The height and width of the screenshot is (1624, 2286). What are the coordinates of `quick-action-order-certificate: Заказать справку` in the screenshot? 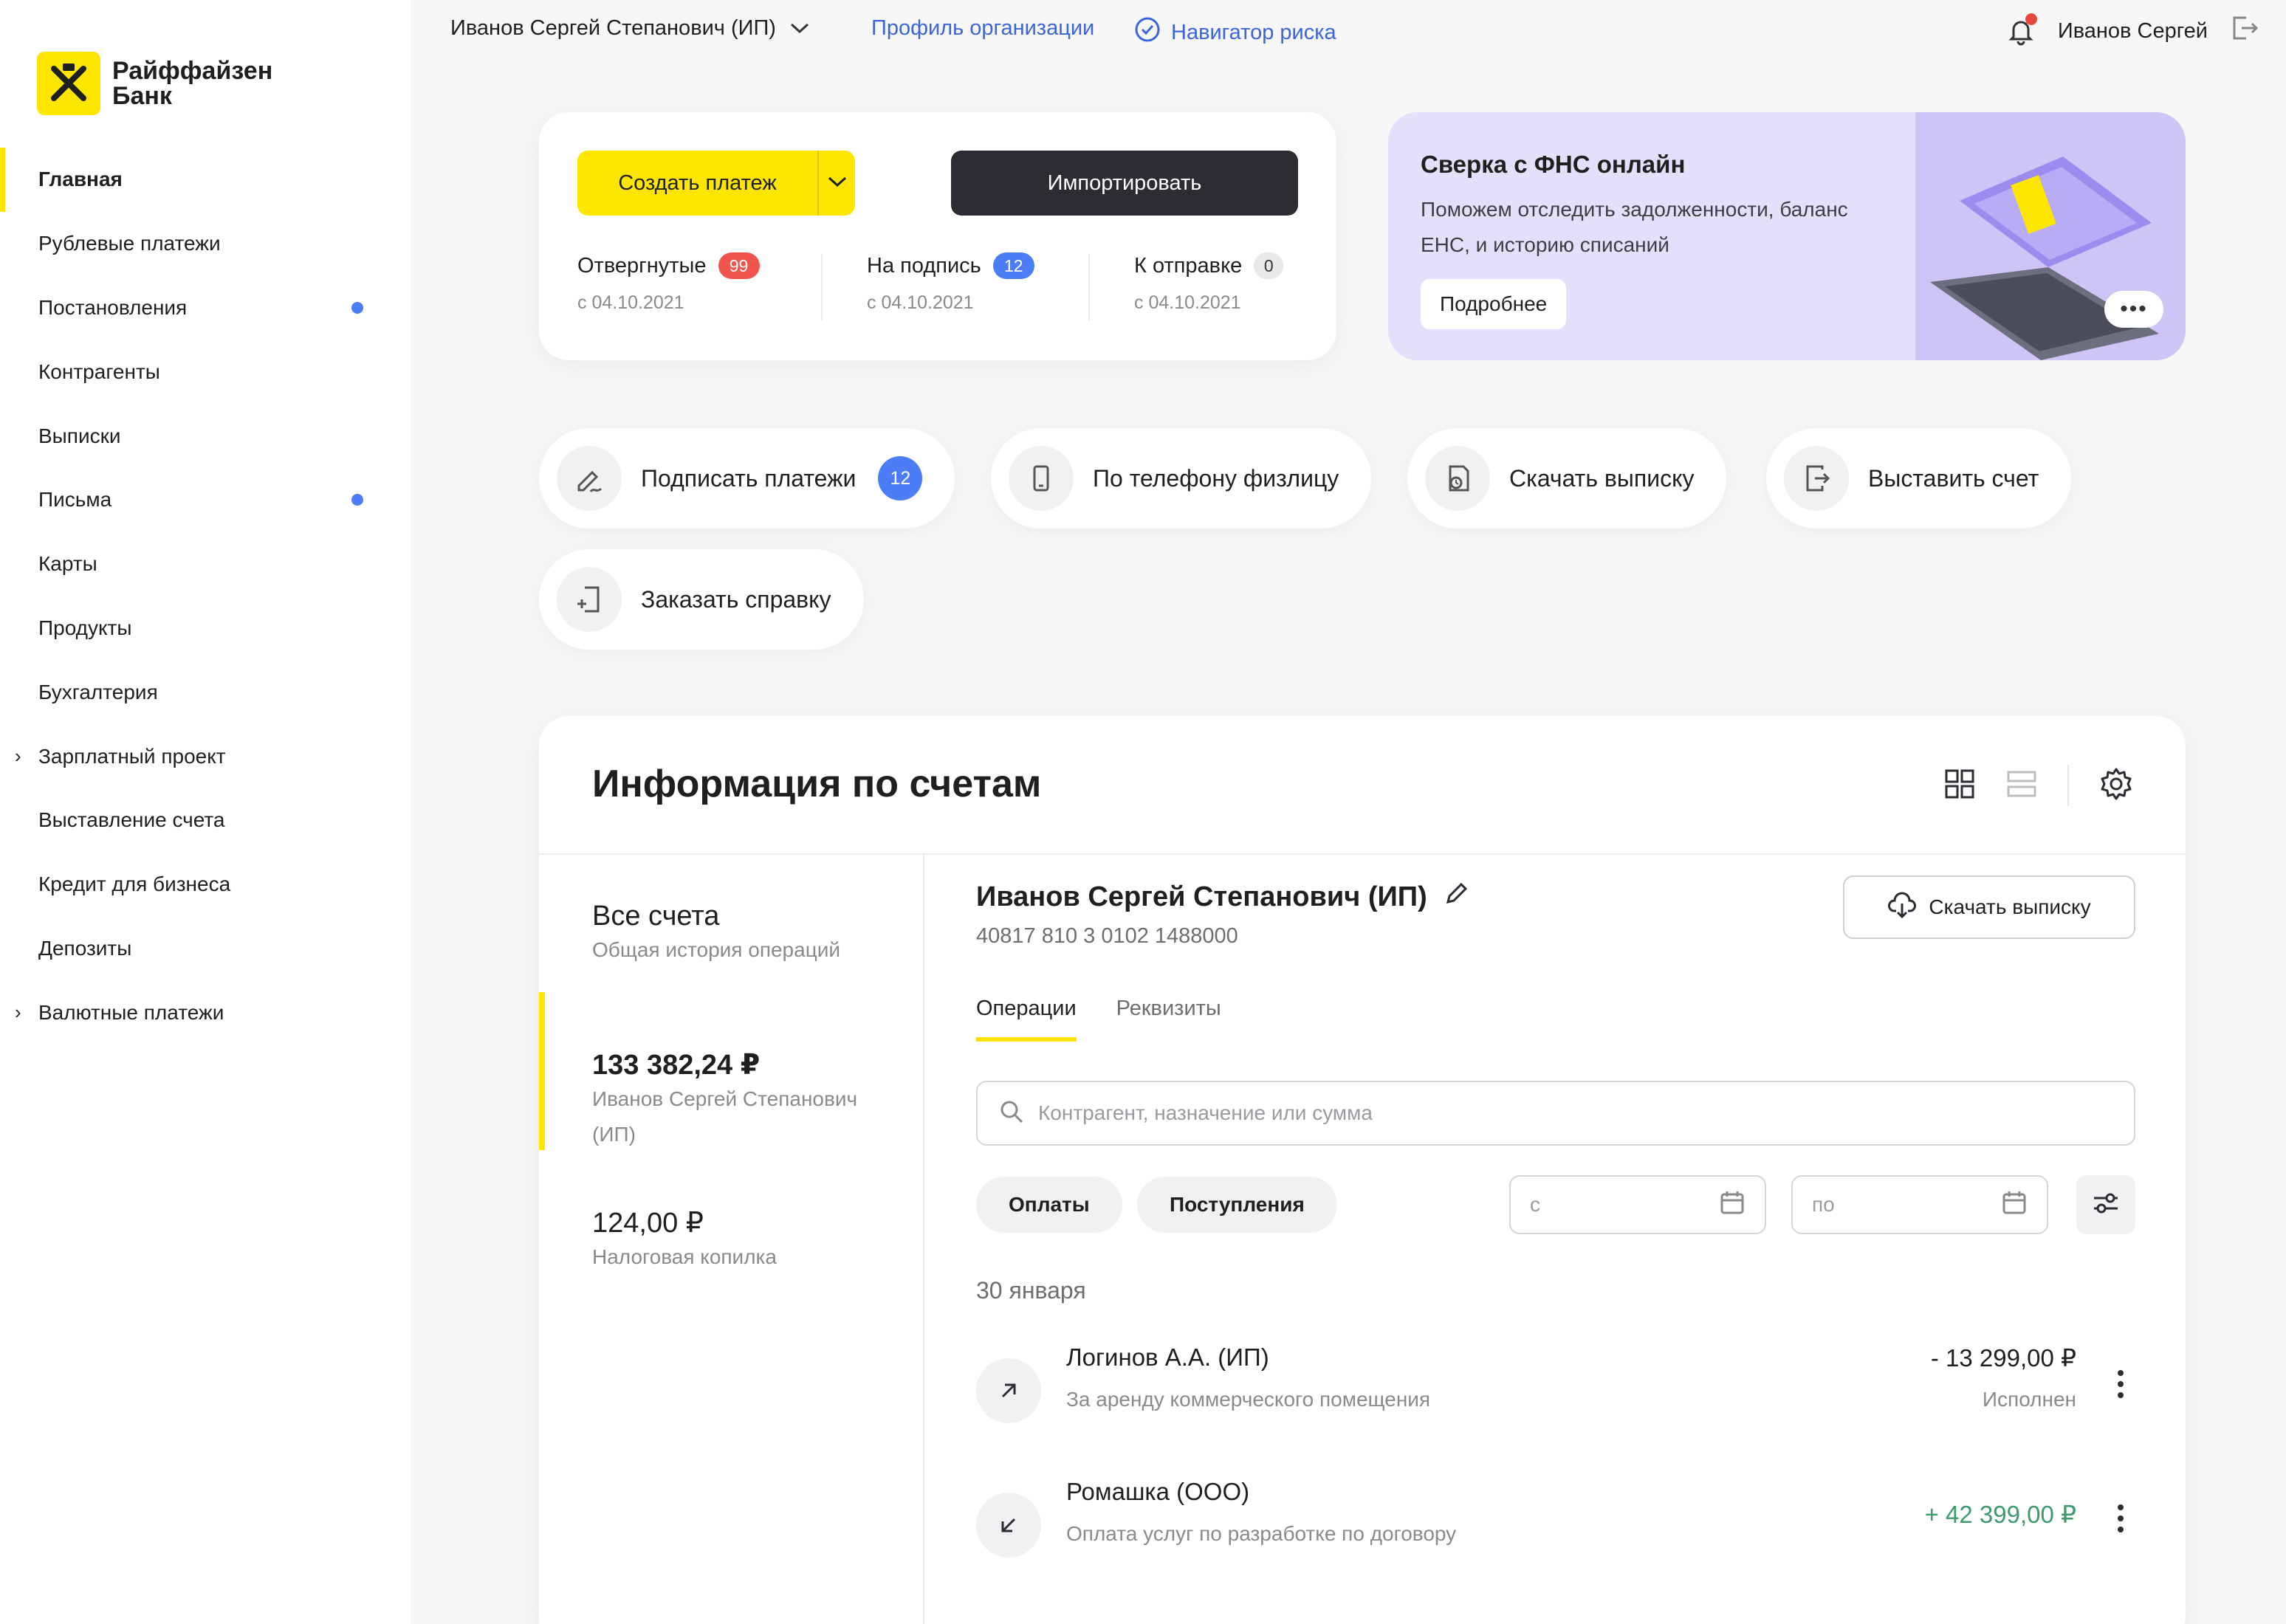 It's located at (701, 599).